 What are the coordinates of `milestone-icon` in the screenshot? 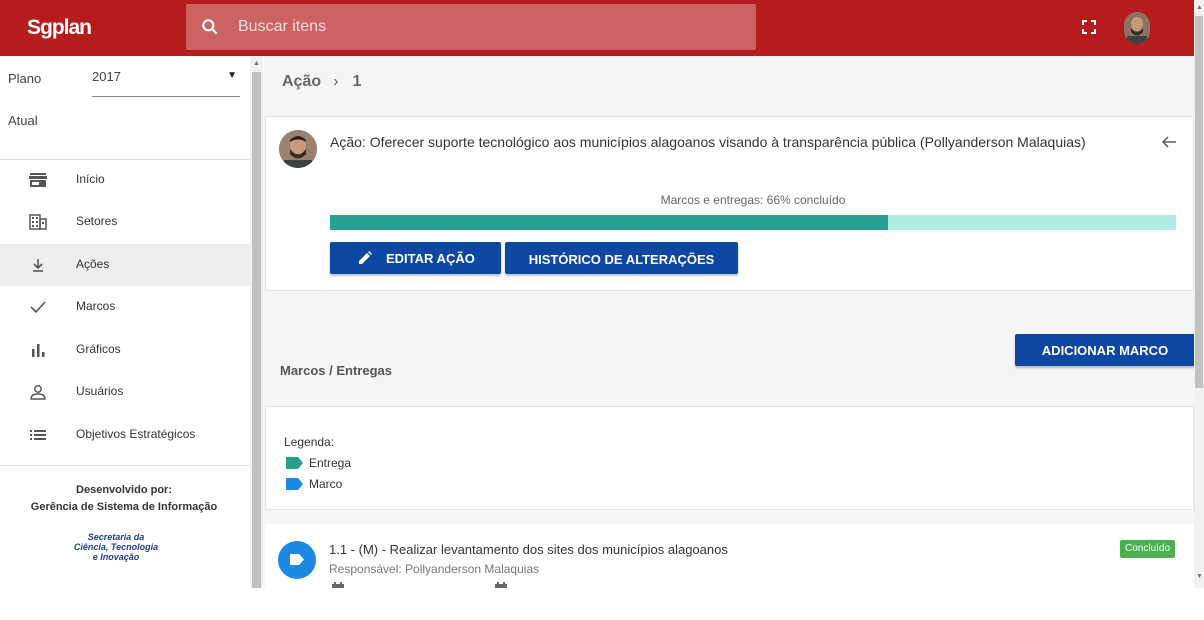 It's located at (297, 560).